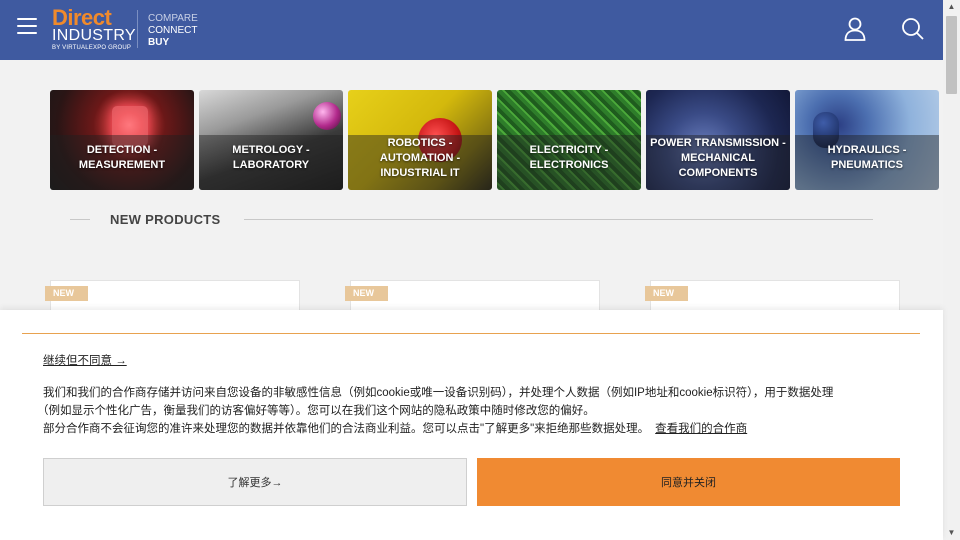  I want to click on logo-industry-text: INDUSTRY, so click(94, 35).